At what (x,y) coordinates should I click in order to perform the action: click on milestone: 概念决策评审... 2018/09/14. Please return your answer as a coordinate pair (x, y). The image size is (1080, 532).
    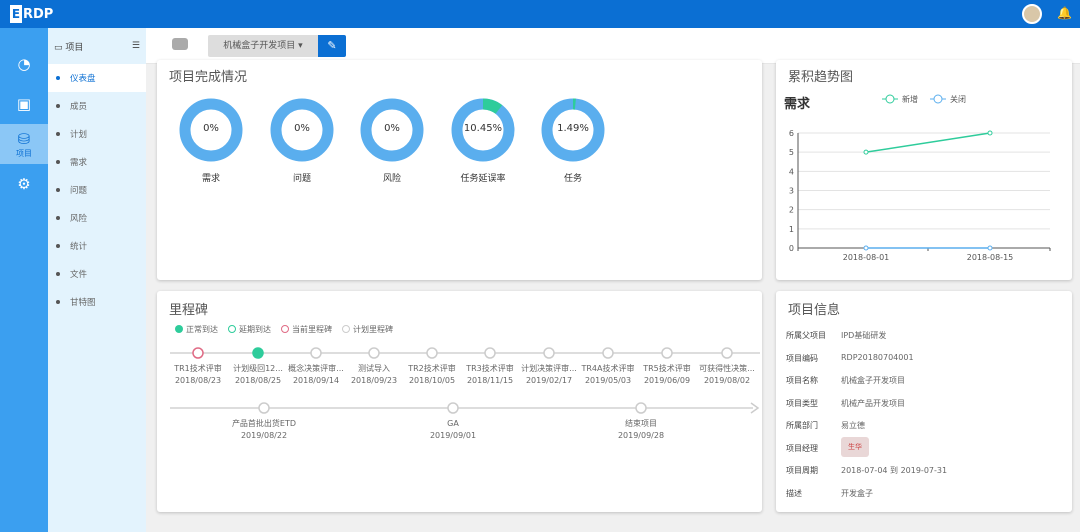
    Looking at the image, I should click on (316, 375).